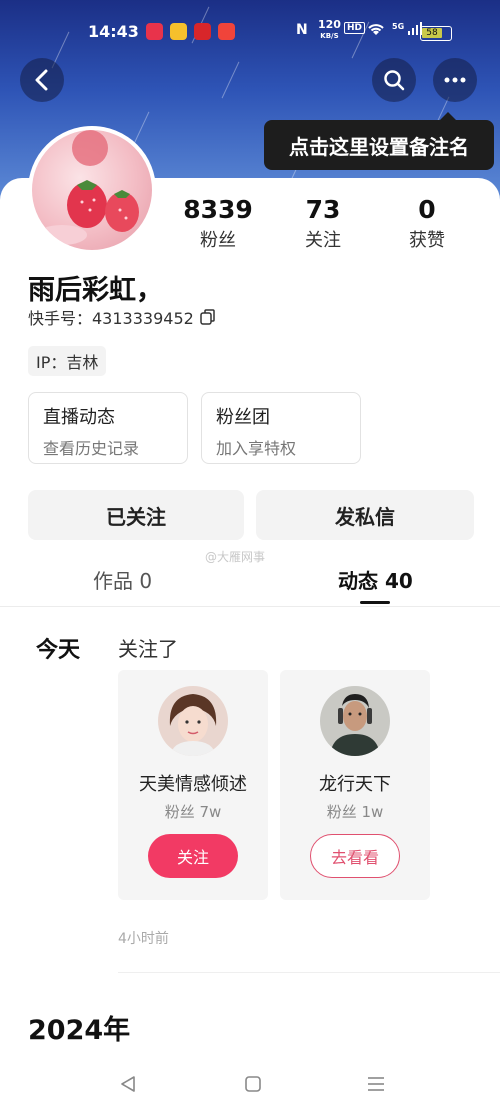  What do you see at coordinates (407, 30) in the screenshot?
I see `signal-icon: 5G` at bounding box center [407, 30].